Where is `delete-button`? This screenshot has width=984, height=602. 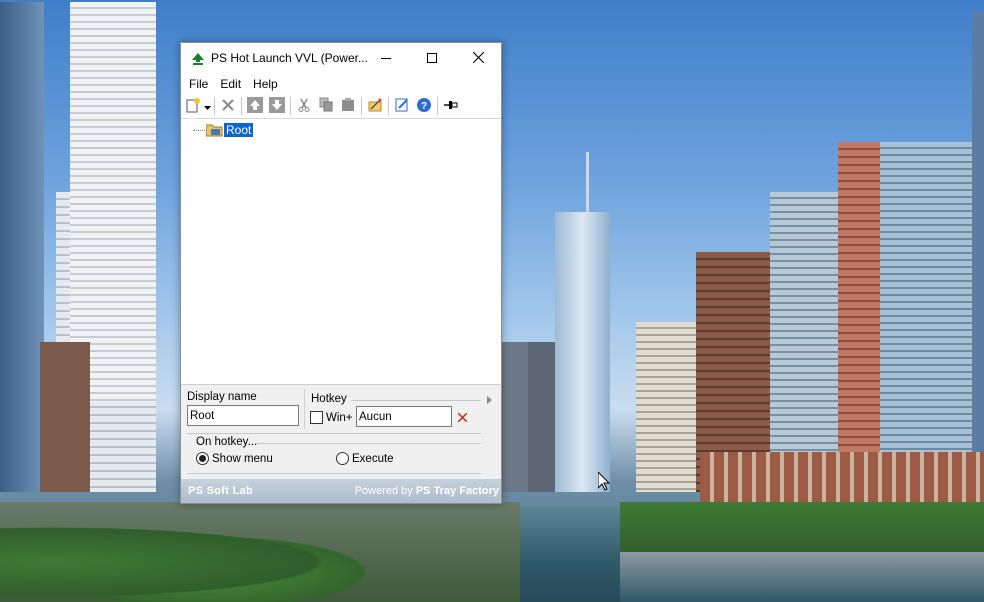 delete-button is located at coordinates (228, 106).